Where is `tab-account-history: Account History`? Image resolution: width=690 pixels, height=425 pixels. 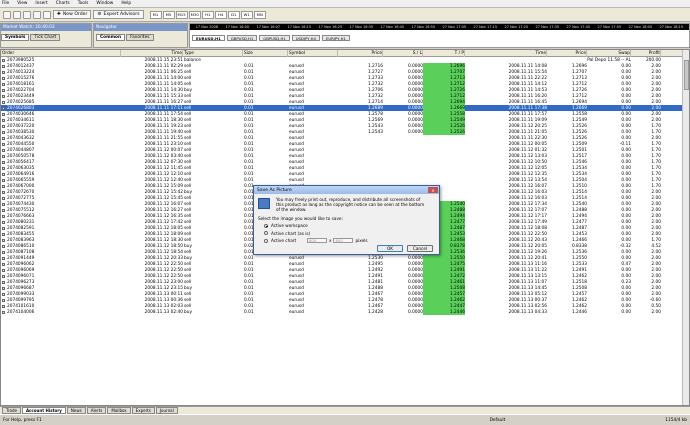
tab-account-history: Account History is located at coordinates (43, 410).